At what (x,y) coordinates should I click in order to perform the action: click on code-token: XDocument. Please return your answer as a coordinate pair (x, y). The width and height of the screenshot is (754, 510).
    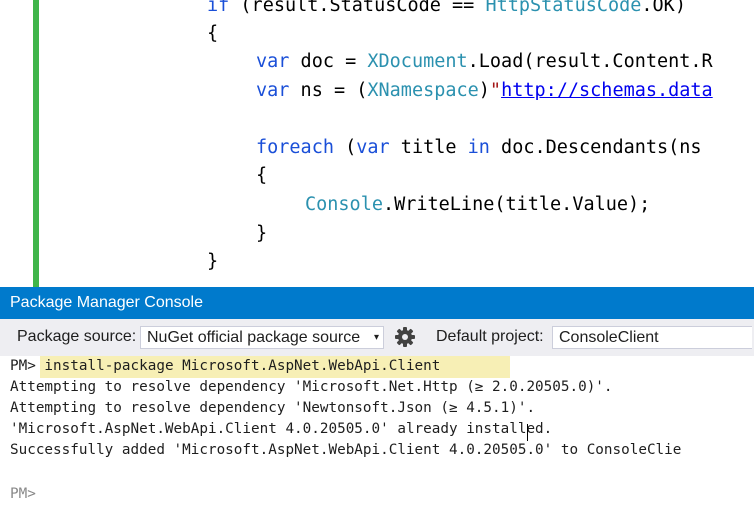
    Looking at the image, I should click on (417, 61).